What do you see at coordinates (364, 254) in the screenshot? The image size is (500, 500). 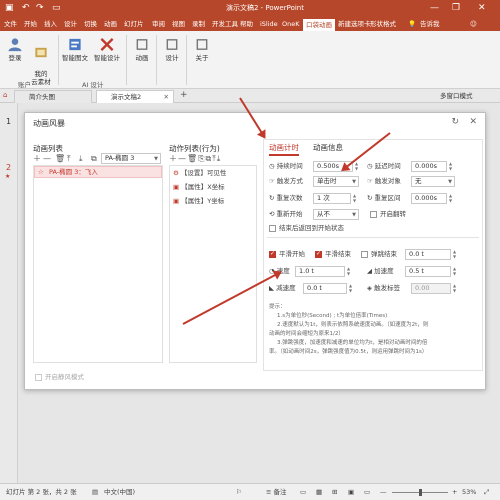 I see `bounce-checkbox` at bounding box center [364, 254].